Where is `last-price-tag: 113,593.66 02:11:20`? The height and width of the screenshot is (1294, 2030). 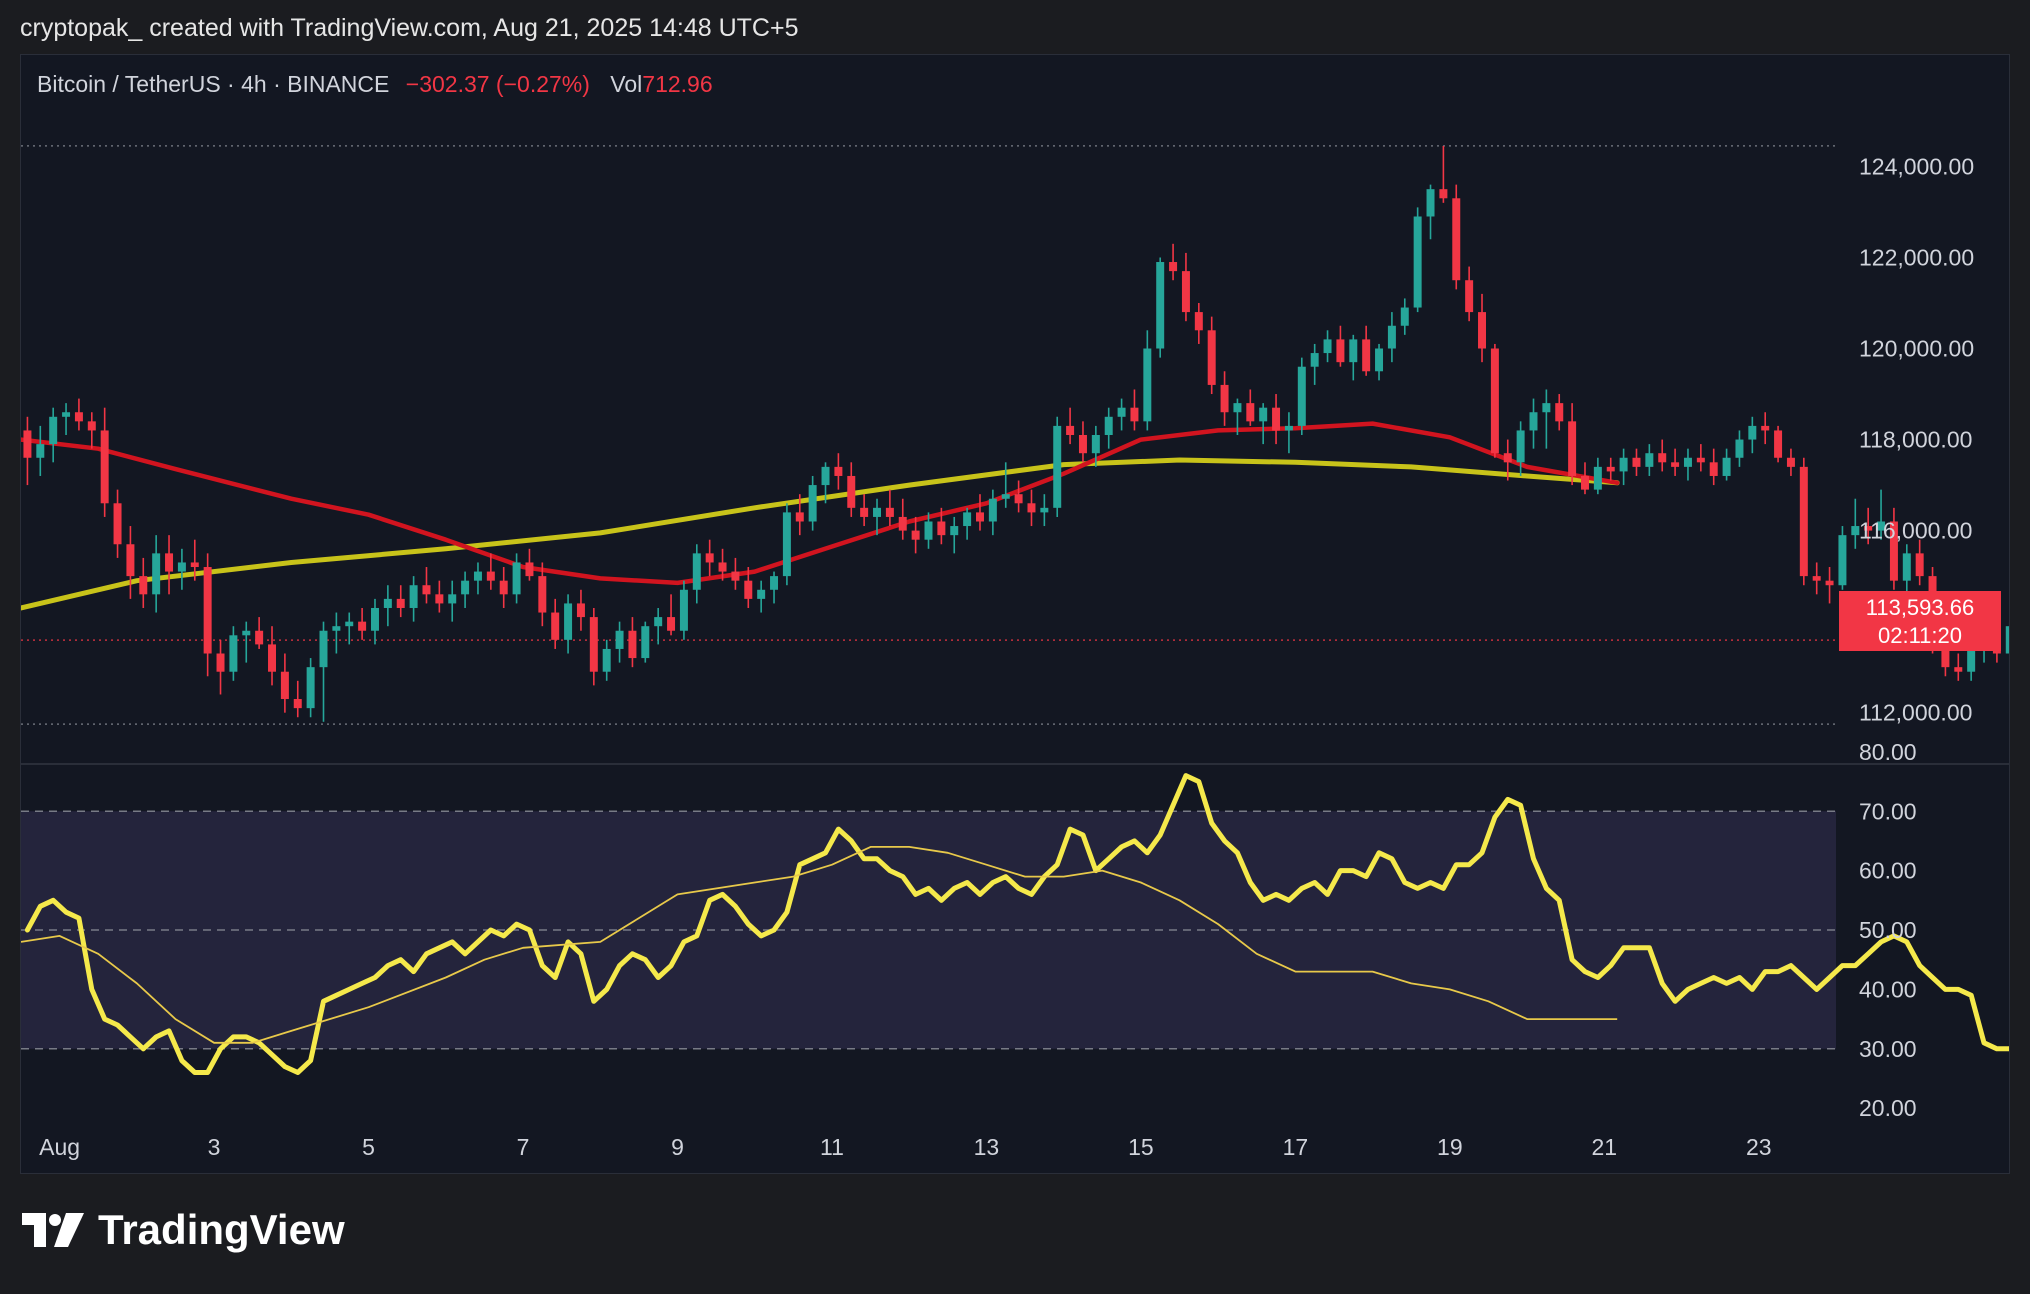 last-price-tag: 113,593.66 02:11:20 is located at coordinates (1920, 621).